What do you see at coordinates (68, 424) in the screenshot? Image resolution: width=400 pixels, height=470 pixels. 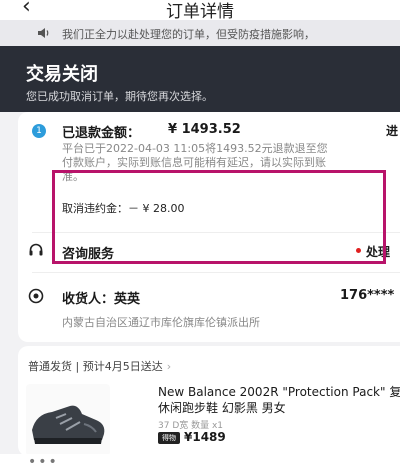 I see `sneaker-icon` at bounding box center [68, 424].